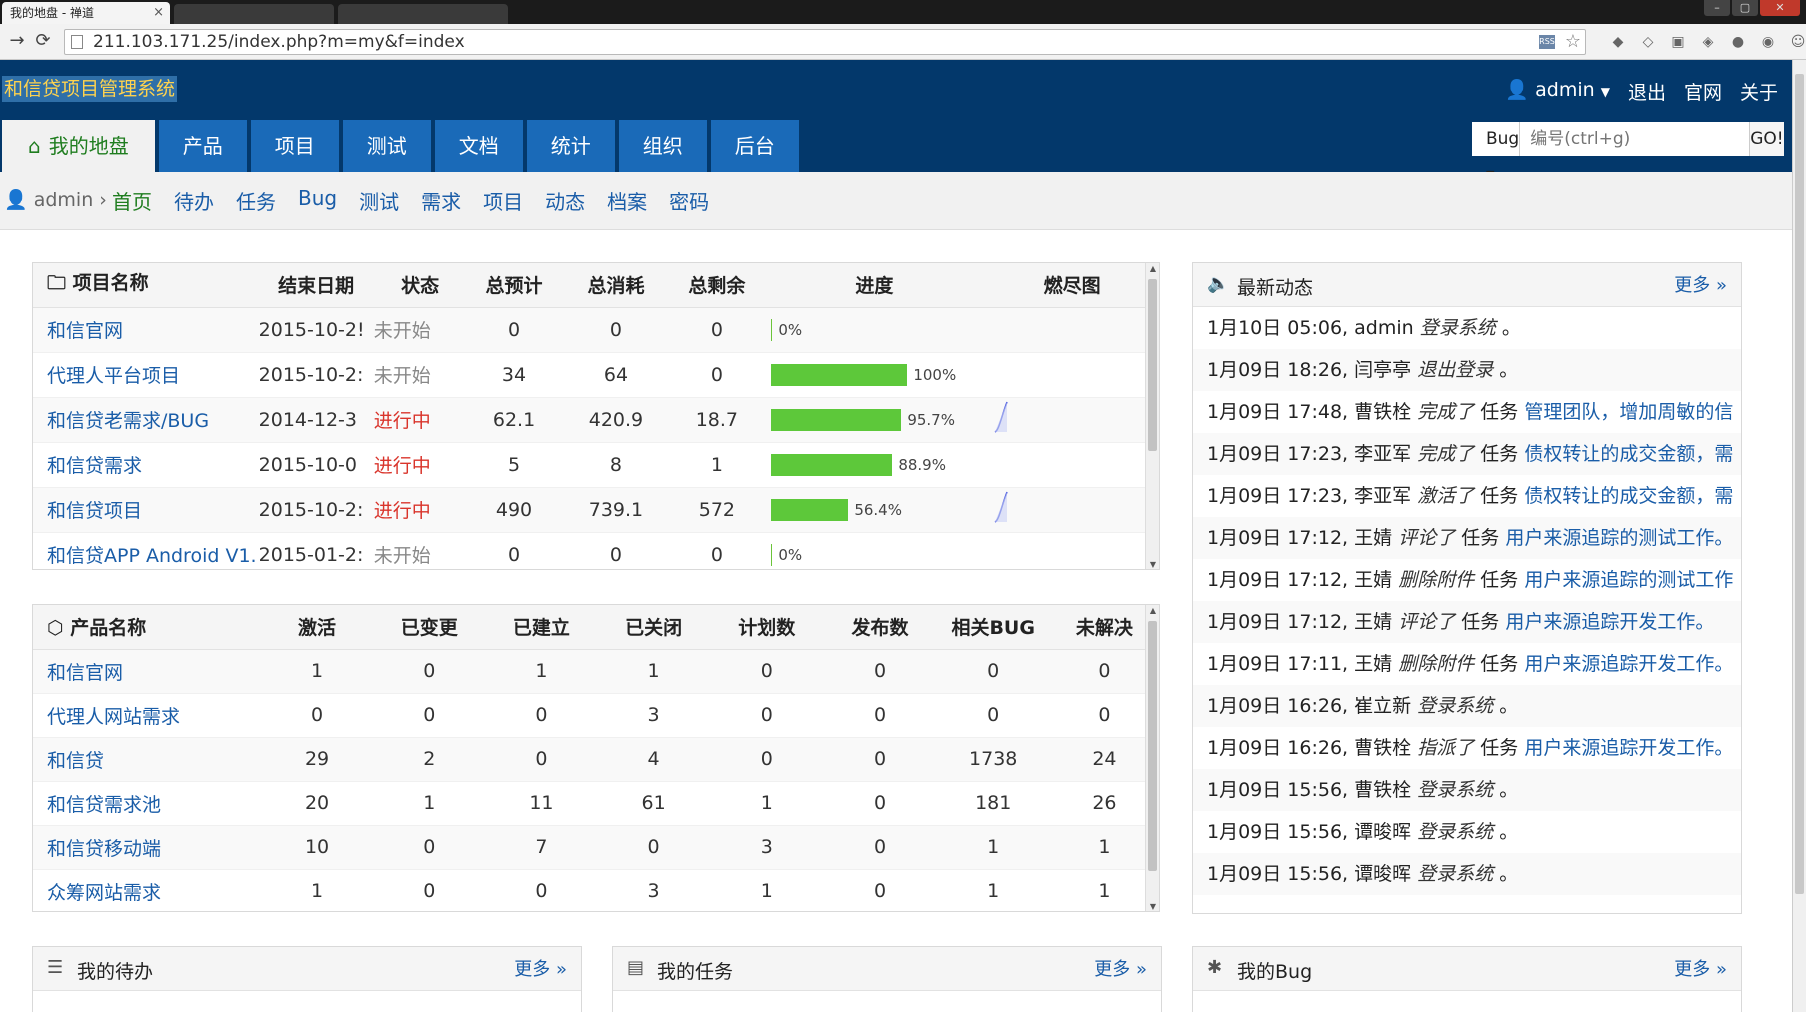 Image resolution: width=1806 pixels, height=1012 pixels. What do you see at coordinates (754, 146) in the screenshot?
I see `nav-tab-admin: 后台` at bounding box center [754, 146].